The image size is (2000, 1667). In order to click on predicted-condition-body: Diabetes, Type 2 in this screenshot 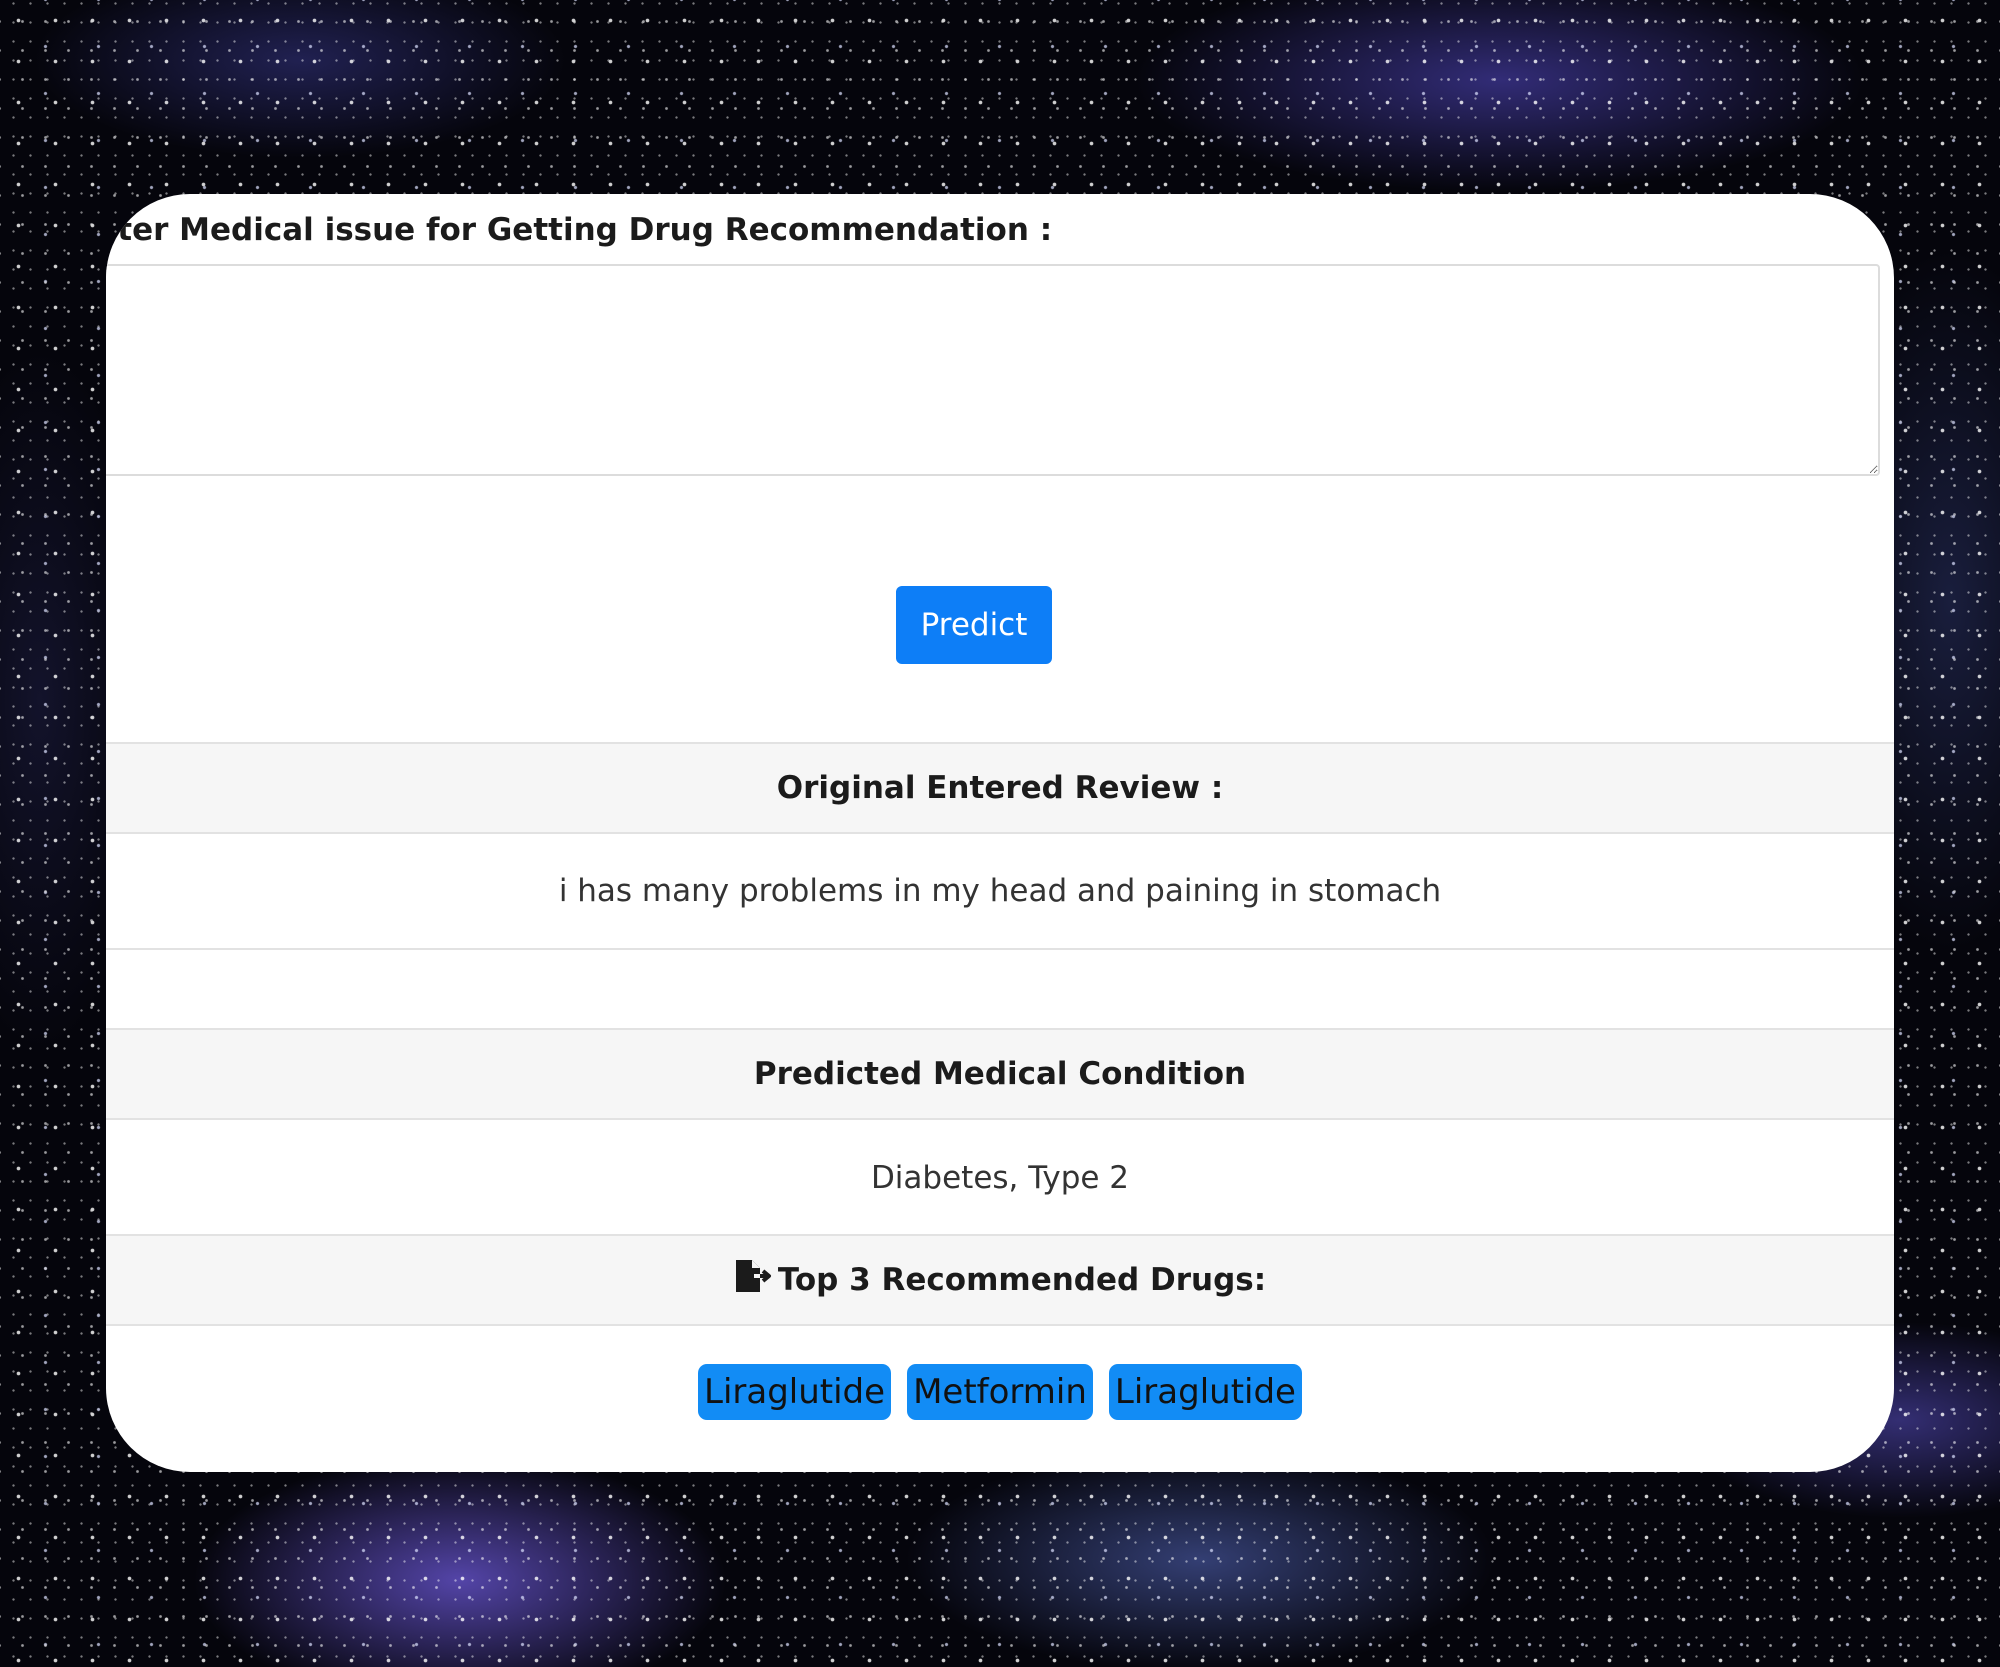, I will do `click(1000, 1178)`.